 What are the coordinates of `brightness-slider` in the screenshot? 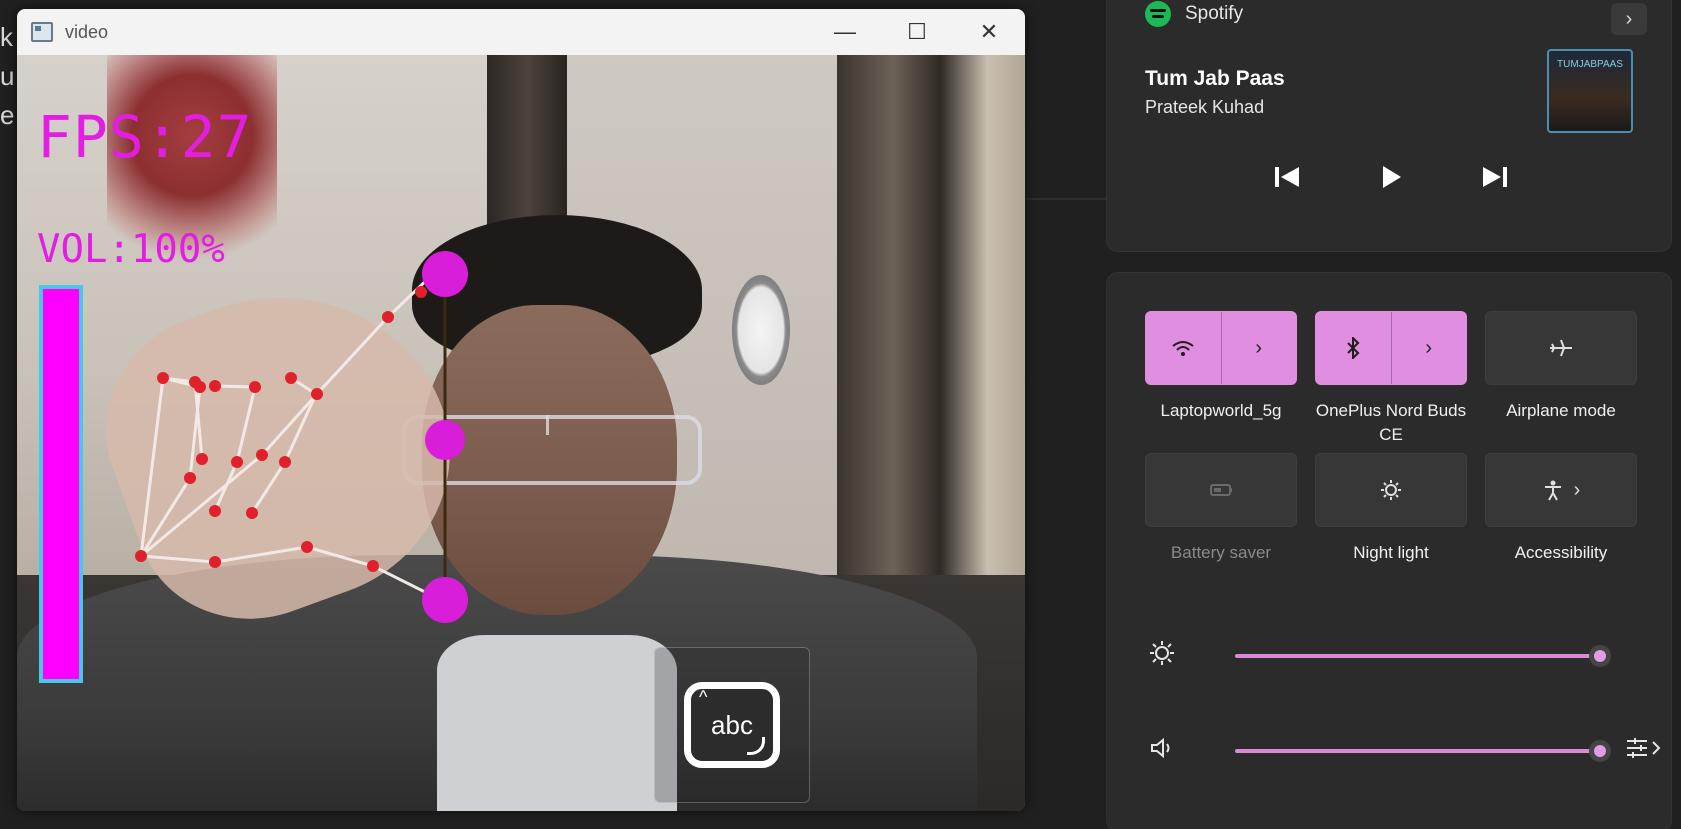 It's located at (1423, 656).